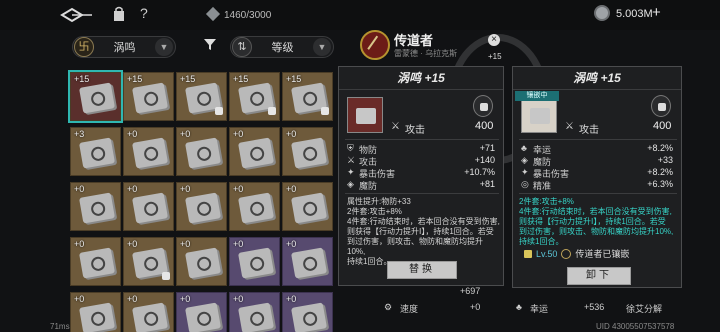 Image resolution: width=720 pixels, height=332 pixels. Describe the element at coordinates (350, 148) in the screenshot. I see `shield-icon: ⛨` at that location.